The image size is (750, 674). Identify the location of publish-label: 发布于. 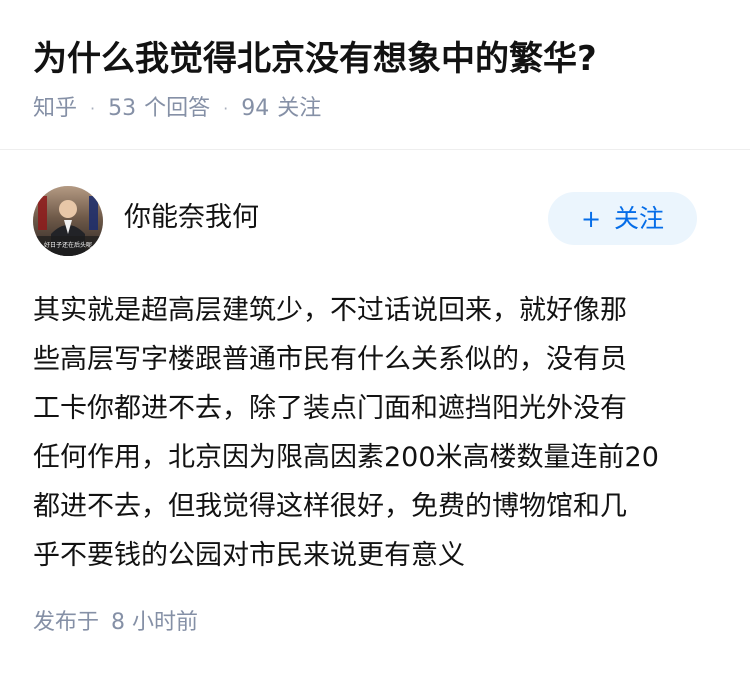
(66, 622).